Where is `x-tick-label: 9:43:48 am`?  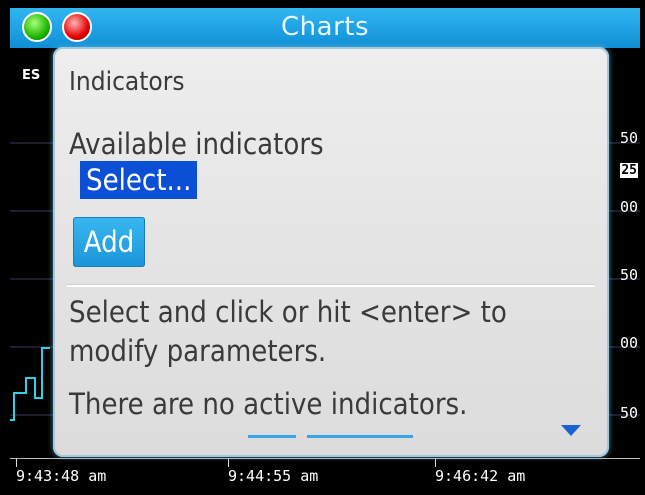
x-tick-label: 9:43:48 am is located at coordinates (61, 476).